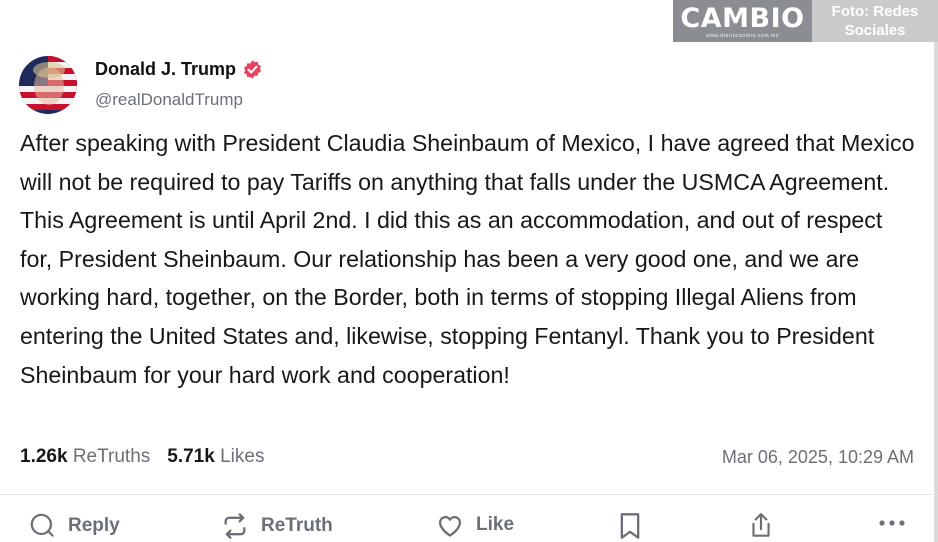 Image resolution: width=938 pixels, height=542 pixels. What do you see at coordinates (44, 456) in the screenshot?
I see `retruths-count: 1.26k` at bounding box center [44, 456].